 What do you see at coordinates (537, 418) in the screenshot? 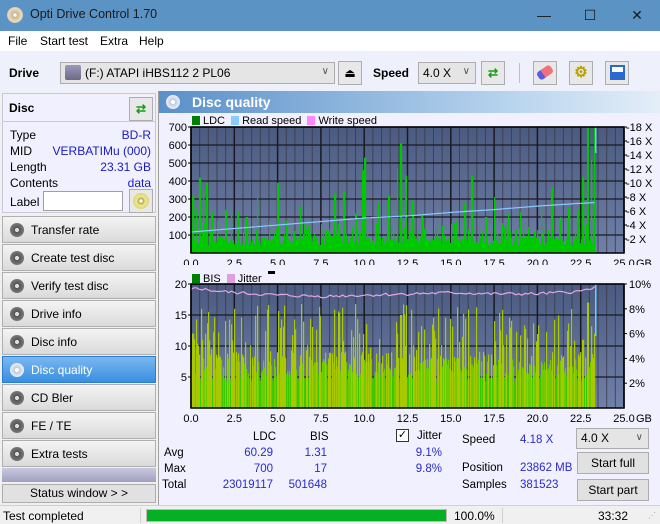
I see `x-tick-label: 20.0` at bounding box center [537, 418].